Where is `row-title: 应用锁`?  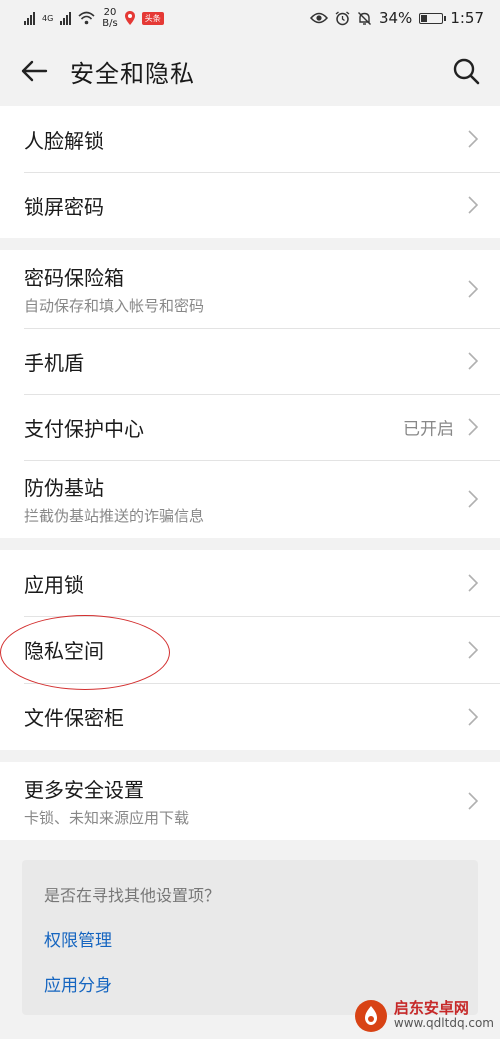
row-title: 应用锁 is located at coordinates (54, 584).